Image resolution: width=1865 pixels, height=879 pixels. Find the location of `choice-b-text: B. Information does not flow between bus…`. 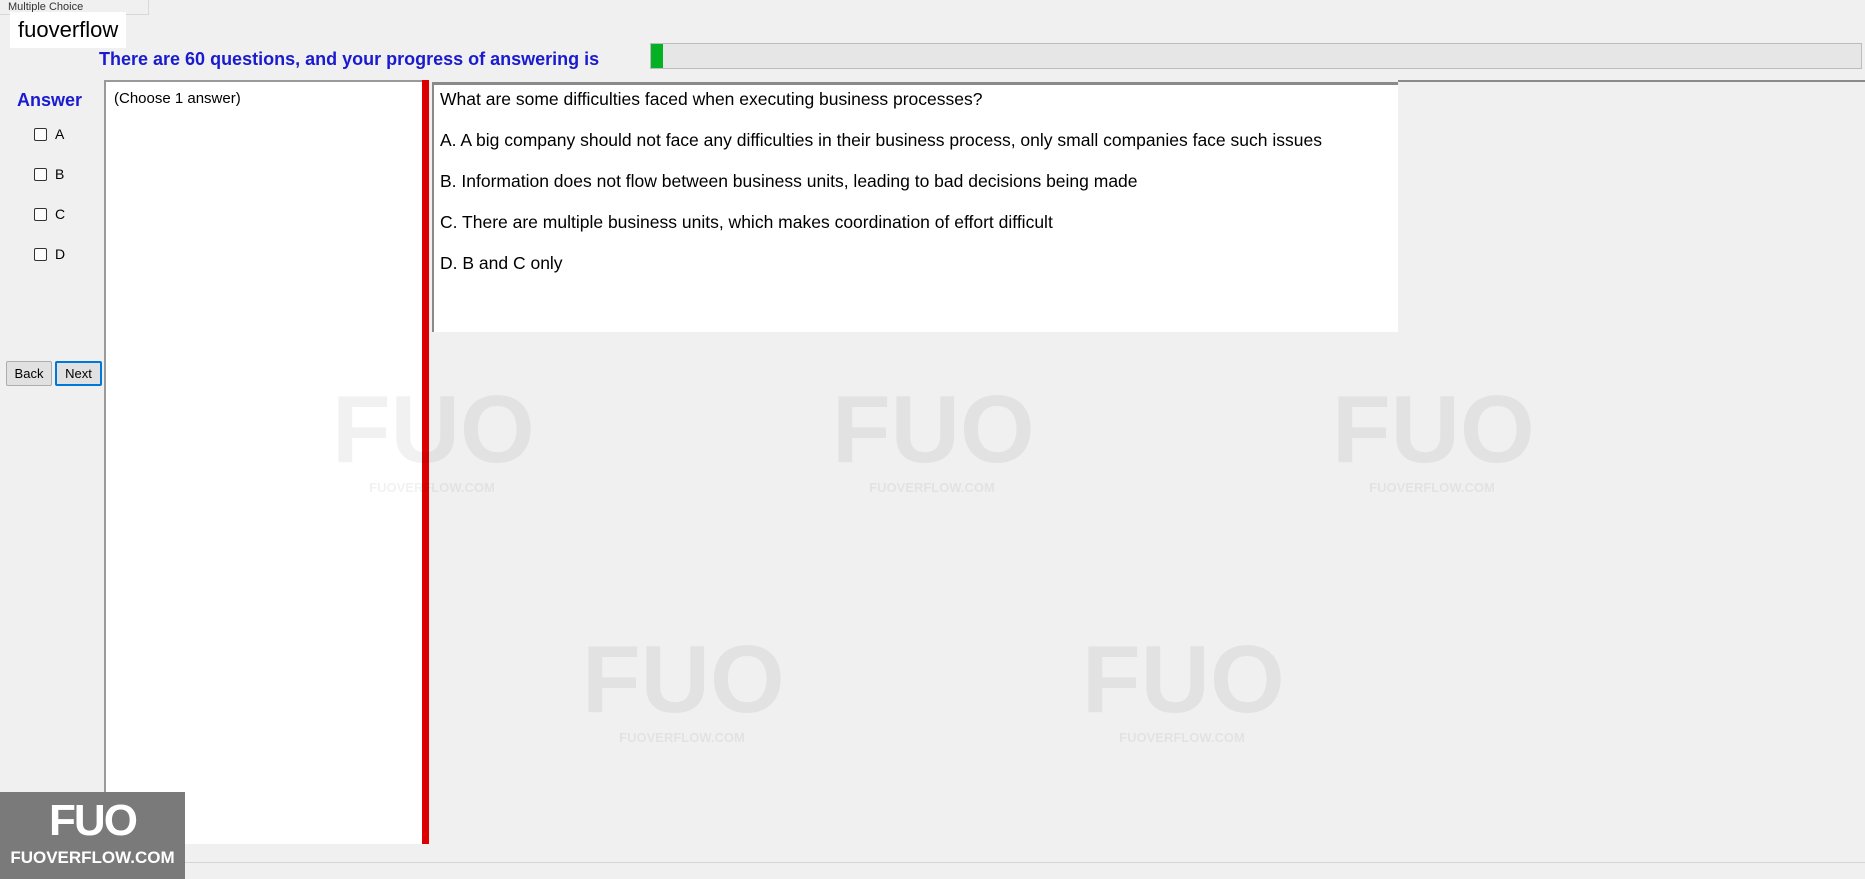

choice-b-text: B. Information does not flow between bus… is located at coordinates (789, 181).